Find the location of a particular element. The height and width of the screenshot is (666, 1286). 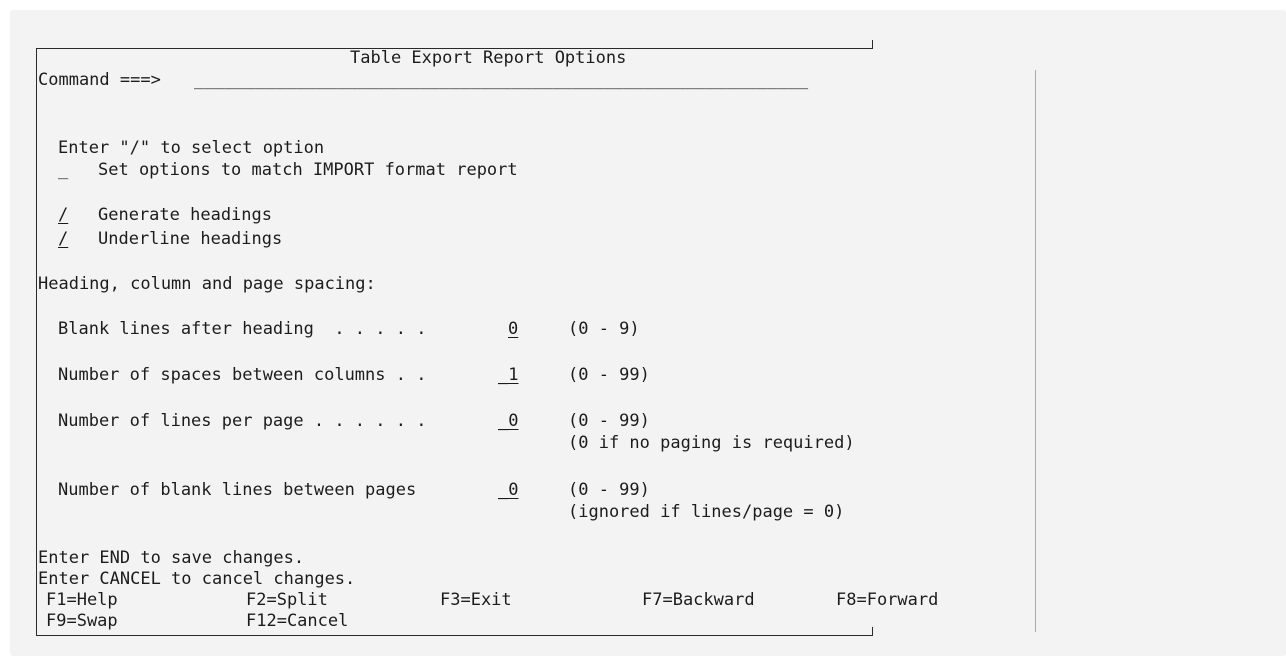

panel-border-bottom is located at coordinates (454, 635).